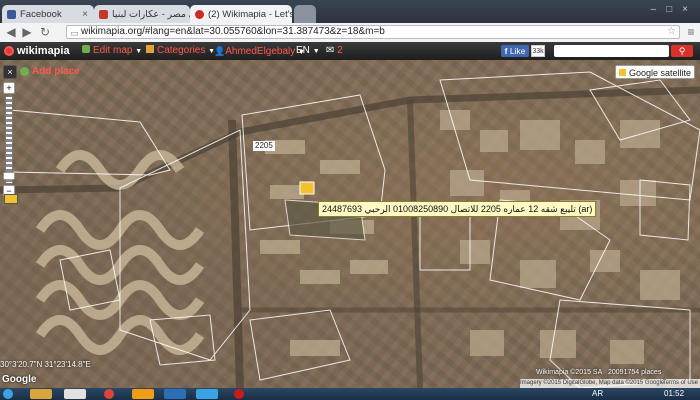 This screenshot has width=700, height=400. I want to click on window-controls: –□×, so click(659, 11).